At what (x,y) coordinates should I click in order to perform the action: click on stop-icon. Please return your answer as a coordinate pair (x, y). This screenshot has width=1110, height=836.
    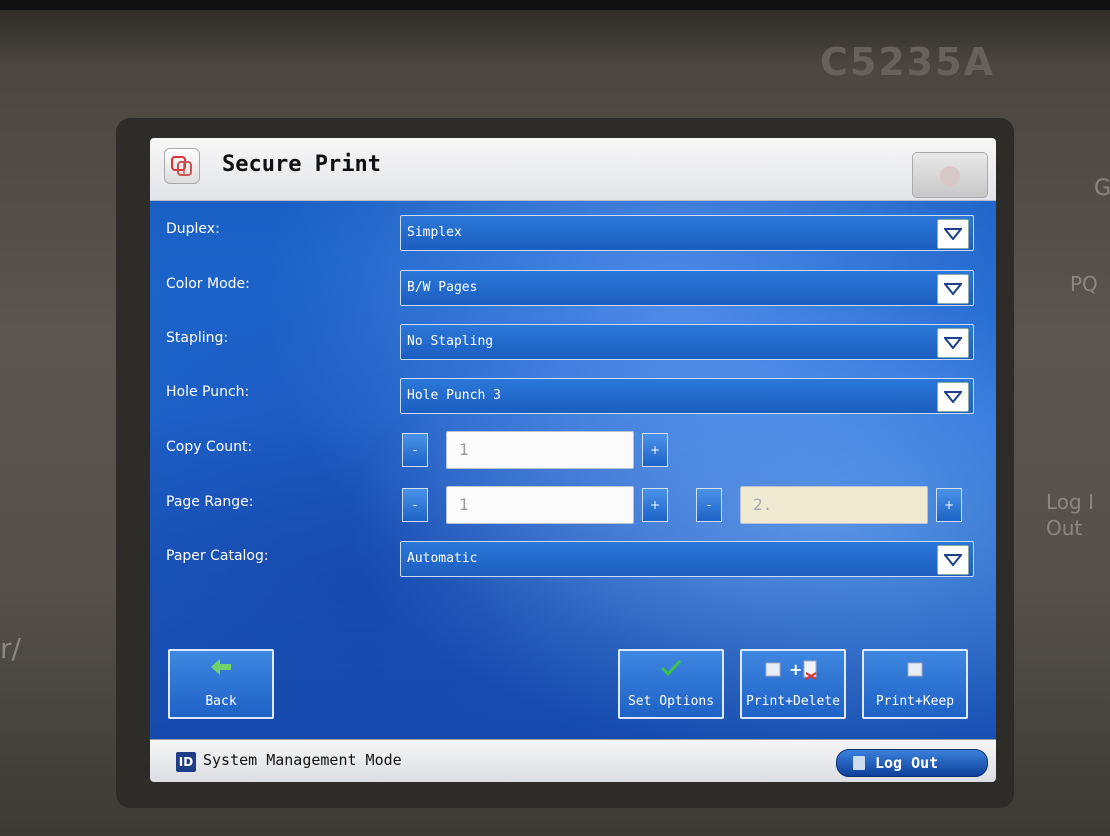
    Looking at the image, I should click on (950, 176).